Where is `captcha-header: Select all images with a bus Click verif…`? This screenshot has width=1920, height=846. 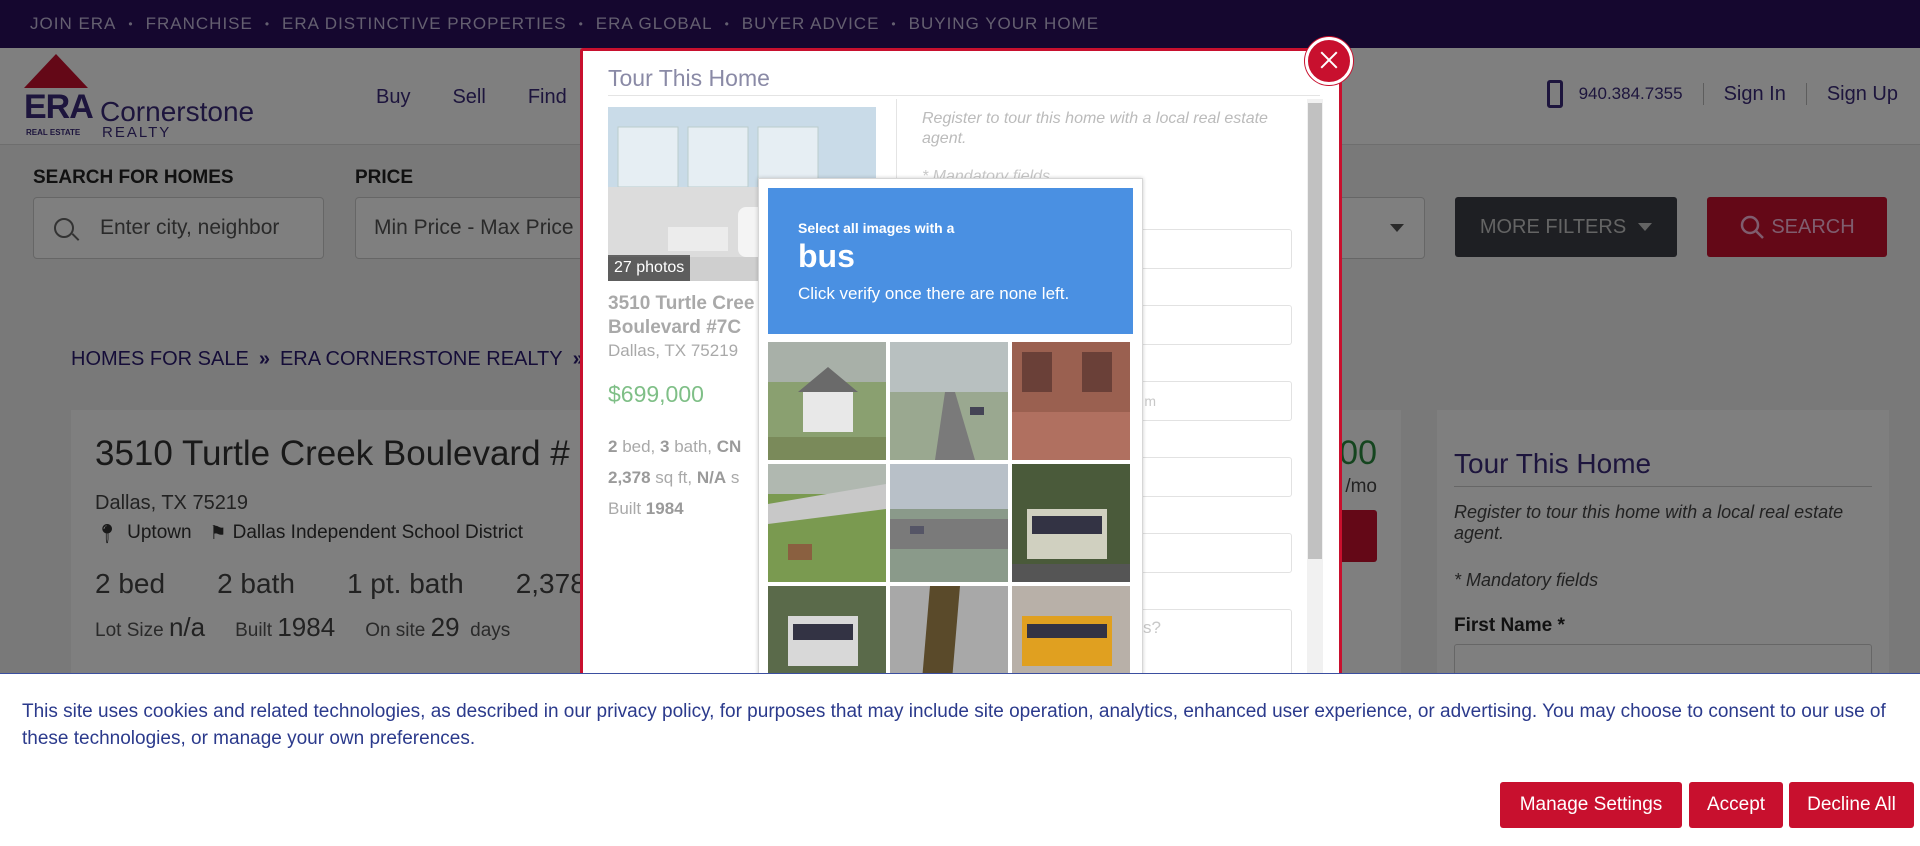 captcha-header: Select all images with a bus Click verif… is located at coordinates (950, 261).